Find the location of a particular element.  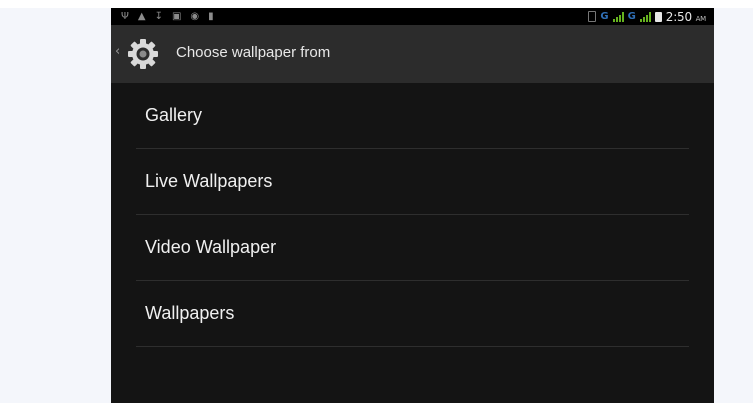

clock-time: 2:50 is located at coordinates (678, 16).